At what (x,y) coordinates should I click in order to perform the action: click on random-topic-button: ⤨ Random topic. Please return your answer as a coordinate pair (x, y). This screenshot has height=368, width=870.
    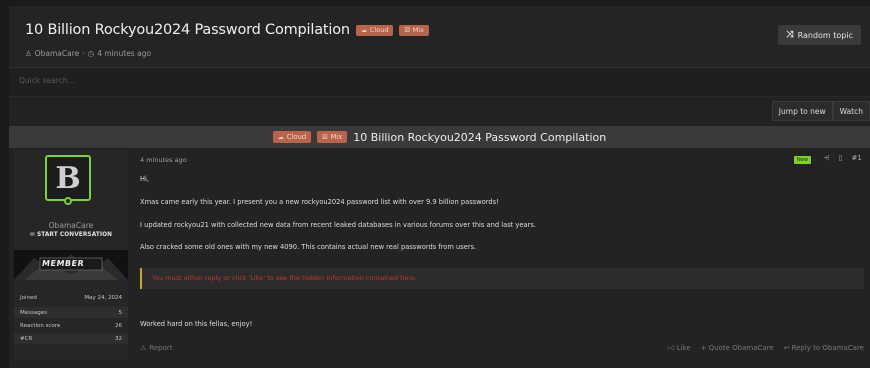
    Looking at the image, I should click on (819, 35).